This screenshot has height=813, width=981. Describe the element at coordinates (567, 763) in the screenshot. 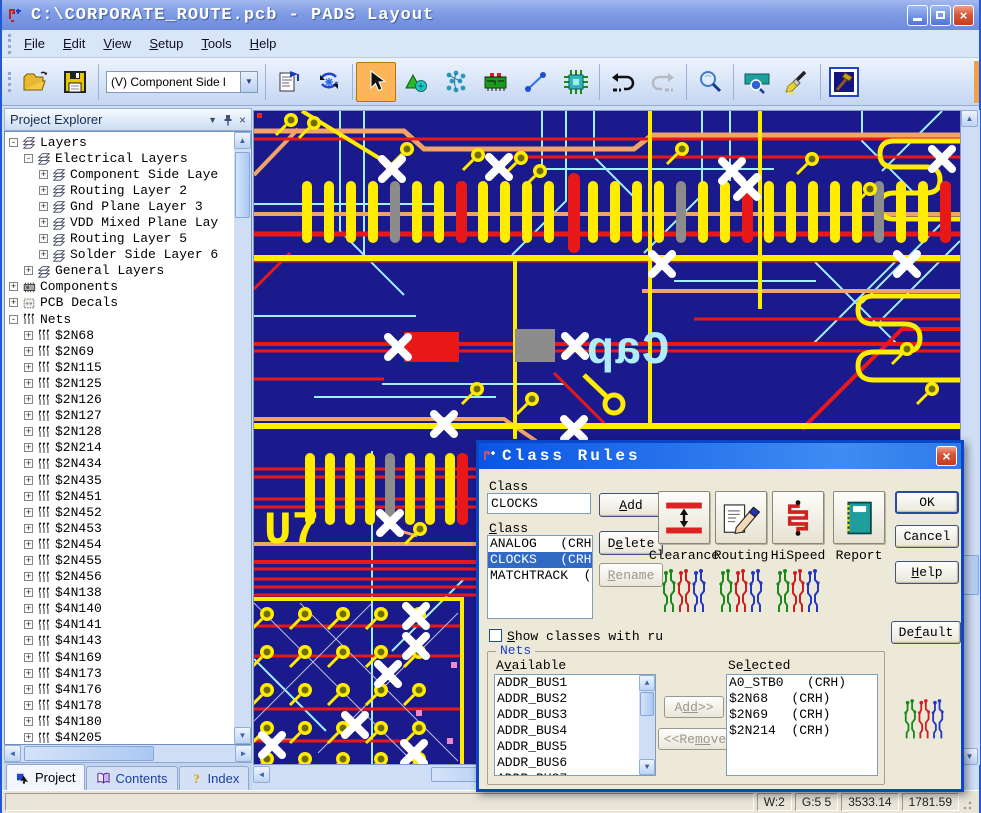

I see `available-net-item: ADDR_BUS6` at that location.